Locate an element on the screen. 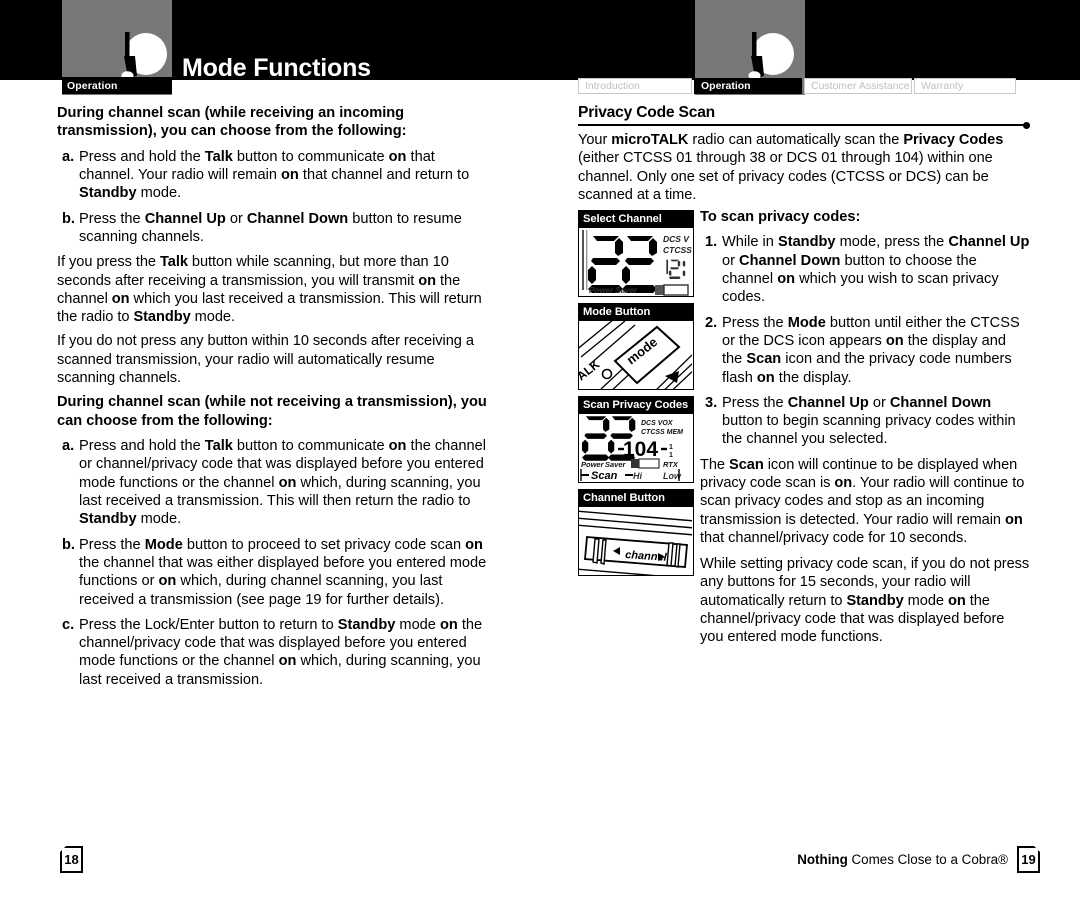 Image resolution: width=1080 pixels, height=920 pixels. svg-text: Power is located at coordinates (593, 464).